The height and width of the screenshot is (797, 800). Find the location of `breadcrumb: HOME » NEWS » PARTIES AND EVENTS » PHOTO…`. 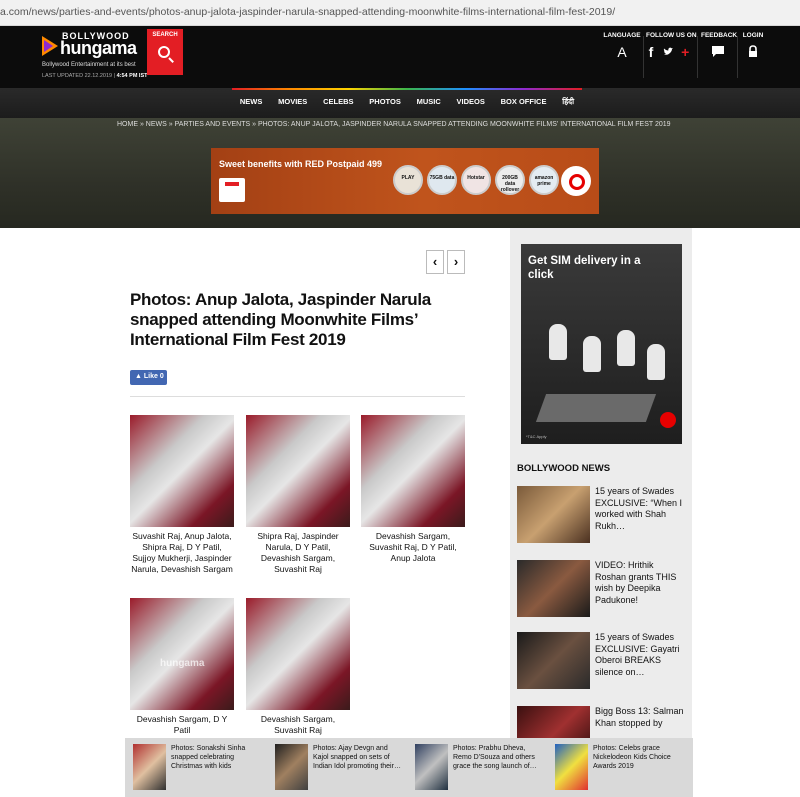

breadcrumb: HOME » NEWS » PARTIES AND EVENTS » PHOTO… is located at coordinates (394, 124).